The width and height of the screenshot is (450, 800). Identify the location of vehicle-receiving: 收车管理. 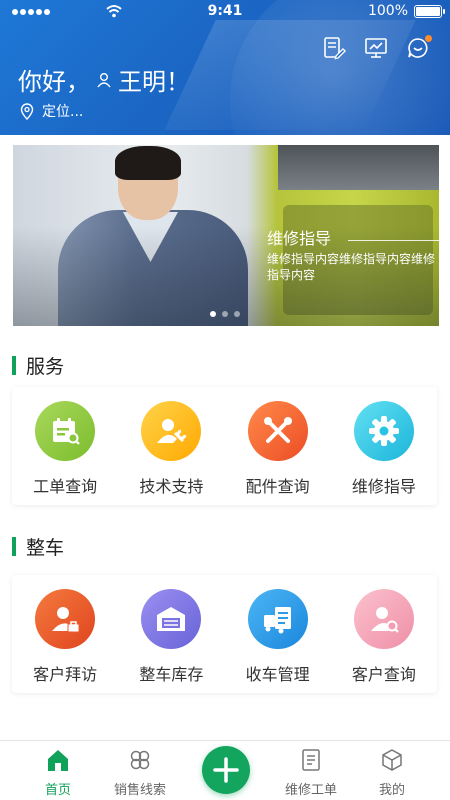
(278, 641).